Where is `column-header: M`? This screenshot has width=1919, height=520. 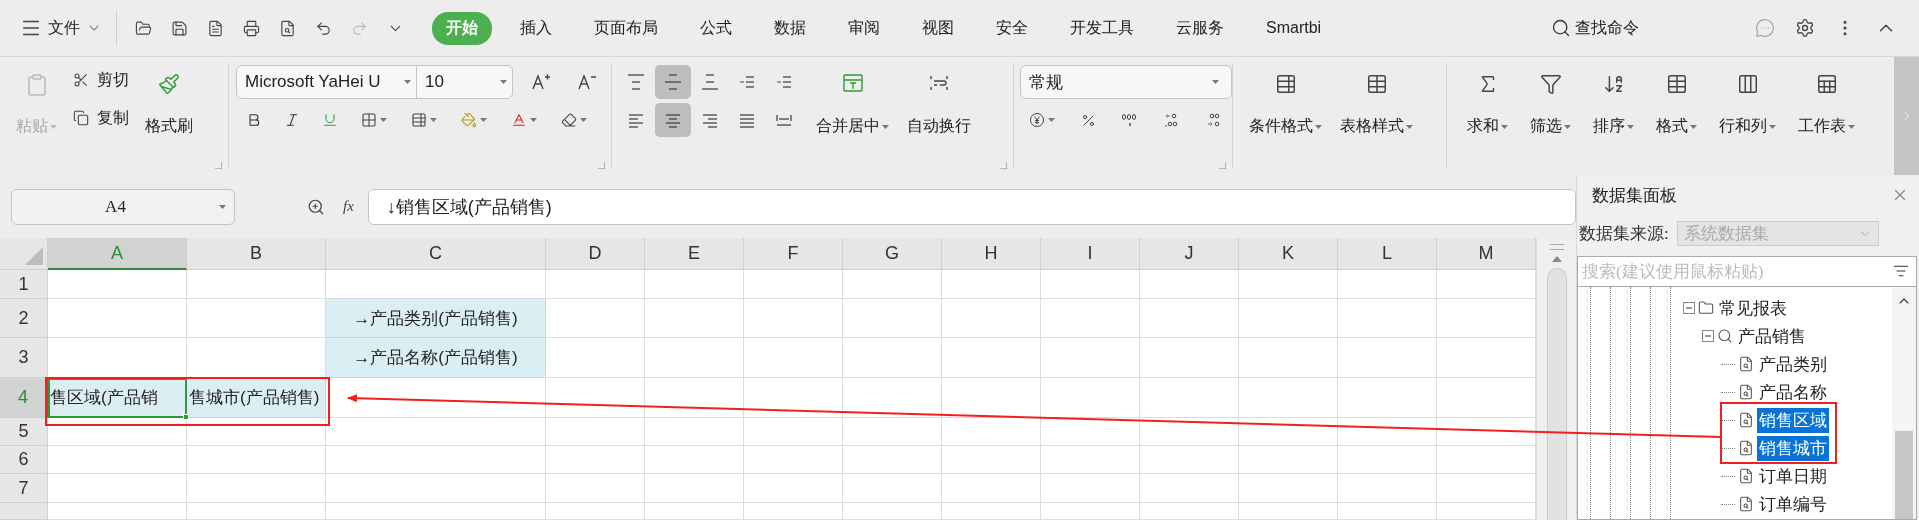
column-header: M is located at coordinates (1486, 254).